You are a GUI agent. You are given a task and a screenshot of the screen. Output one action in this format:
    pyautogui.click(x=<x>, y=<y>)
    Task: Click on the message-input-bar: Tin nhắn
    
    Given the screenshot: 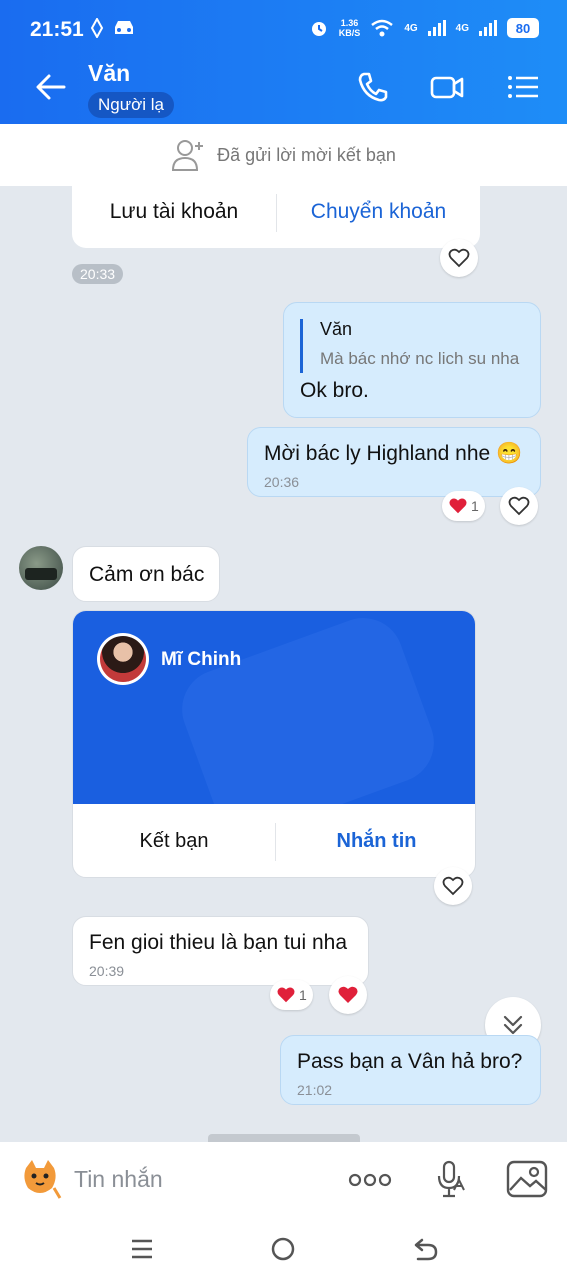 What is the action you would take?
    pyautogui.click(x=283, y=1180)
    